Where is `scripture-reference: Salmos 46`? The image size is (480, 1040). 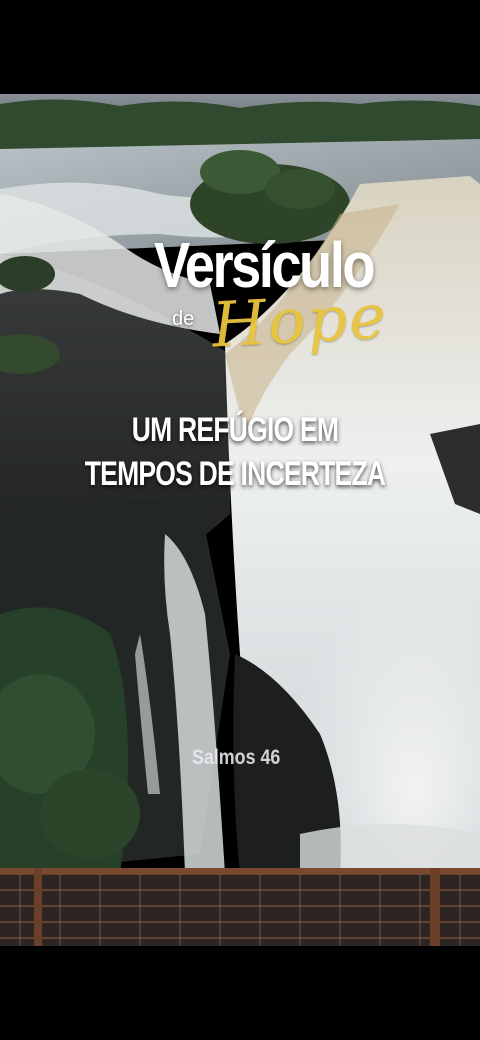 scripture-reference: Salmos 46 is located at coordinates (236, 757).